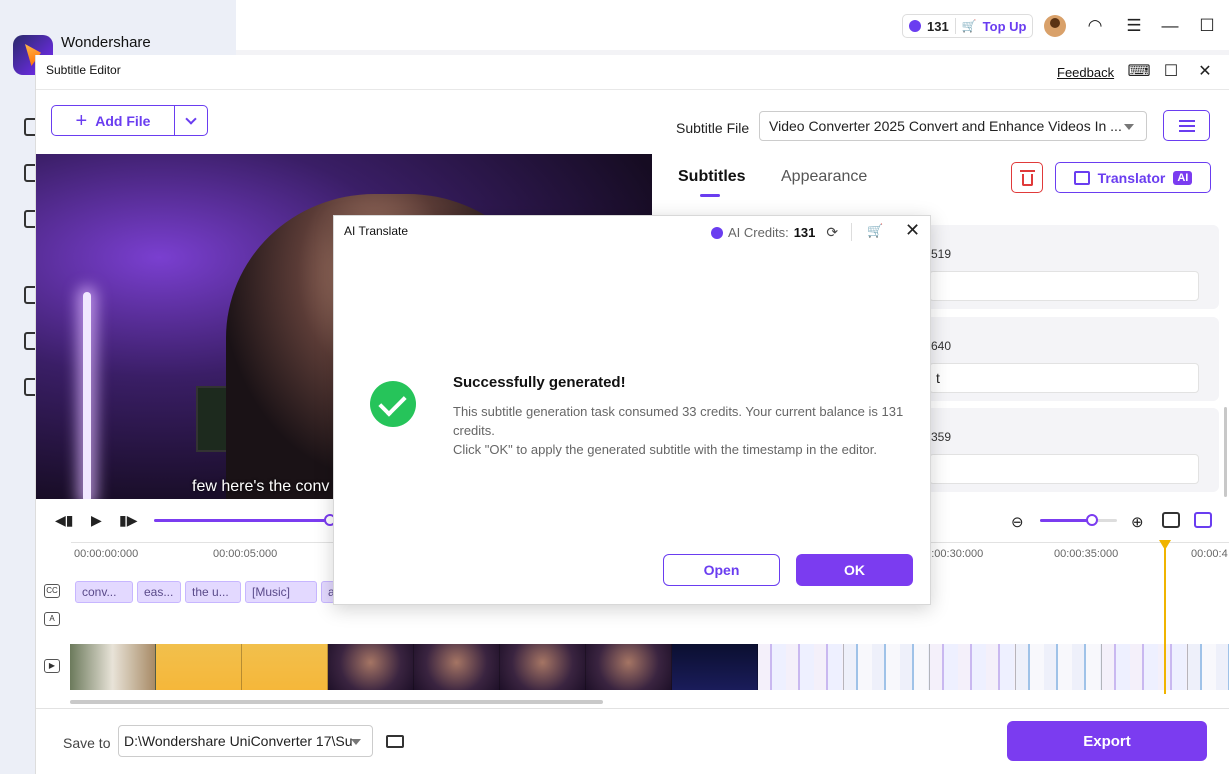 The height and width of the screenshot is (774, 1229). Describe the element at coordinates (238, 741) in the screenshot. I see `save-path-value: D:\Wondershare UniConverter 17\Su` at that location.